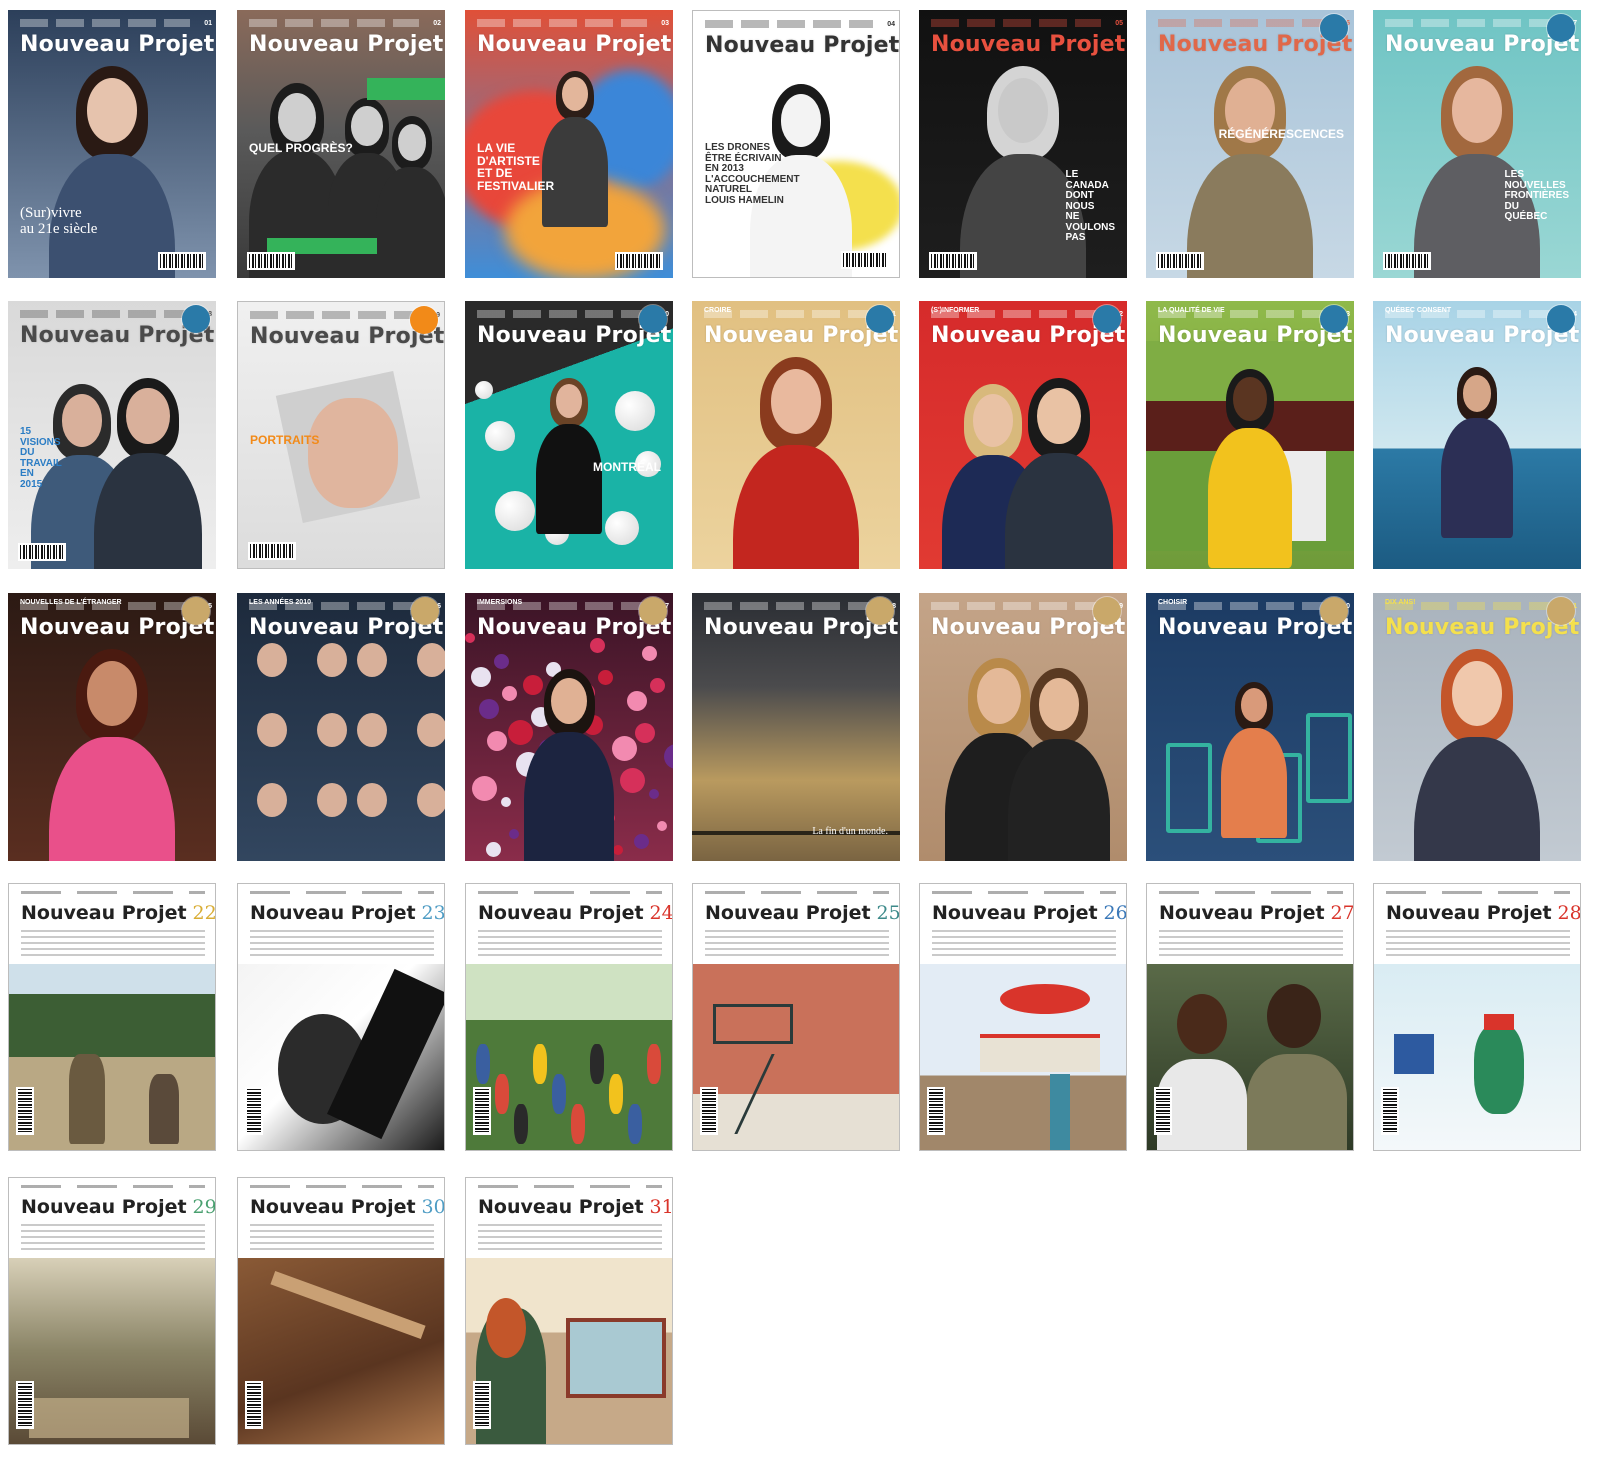  Describe the element at coordinates (1023, 1017) in the screenshot. I see `magazine-cover-26: Nouveau Projet 26` at that location.